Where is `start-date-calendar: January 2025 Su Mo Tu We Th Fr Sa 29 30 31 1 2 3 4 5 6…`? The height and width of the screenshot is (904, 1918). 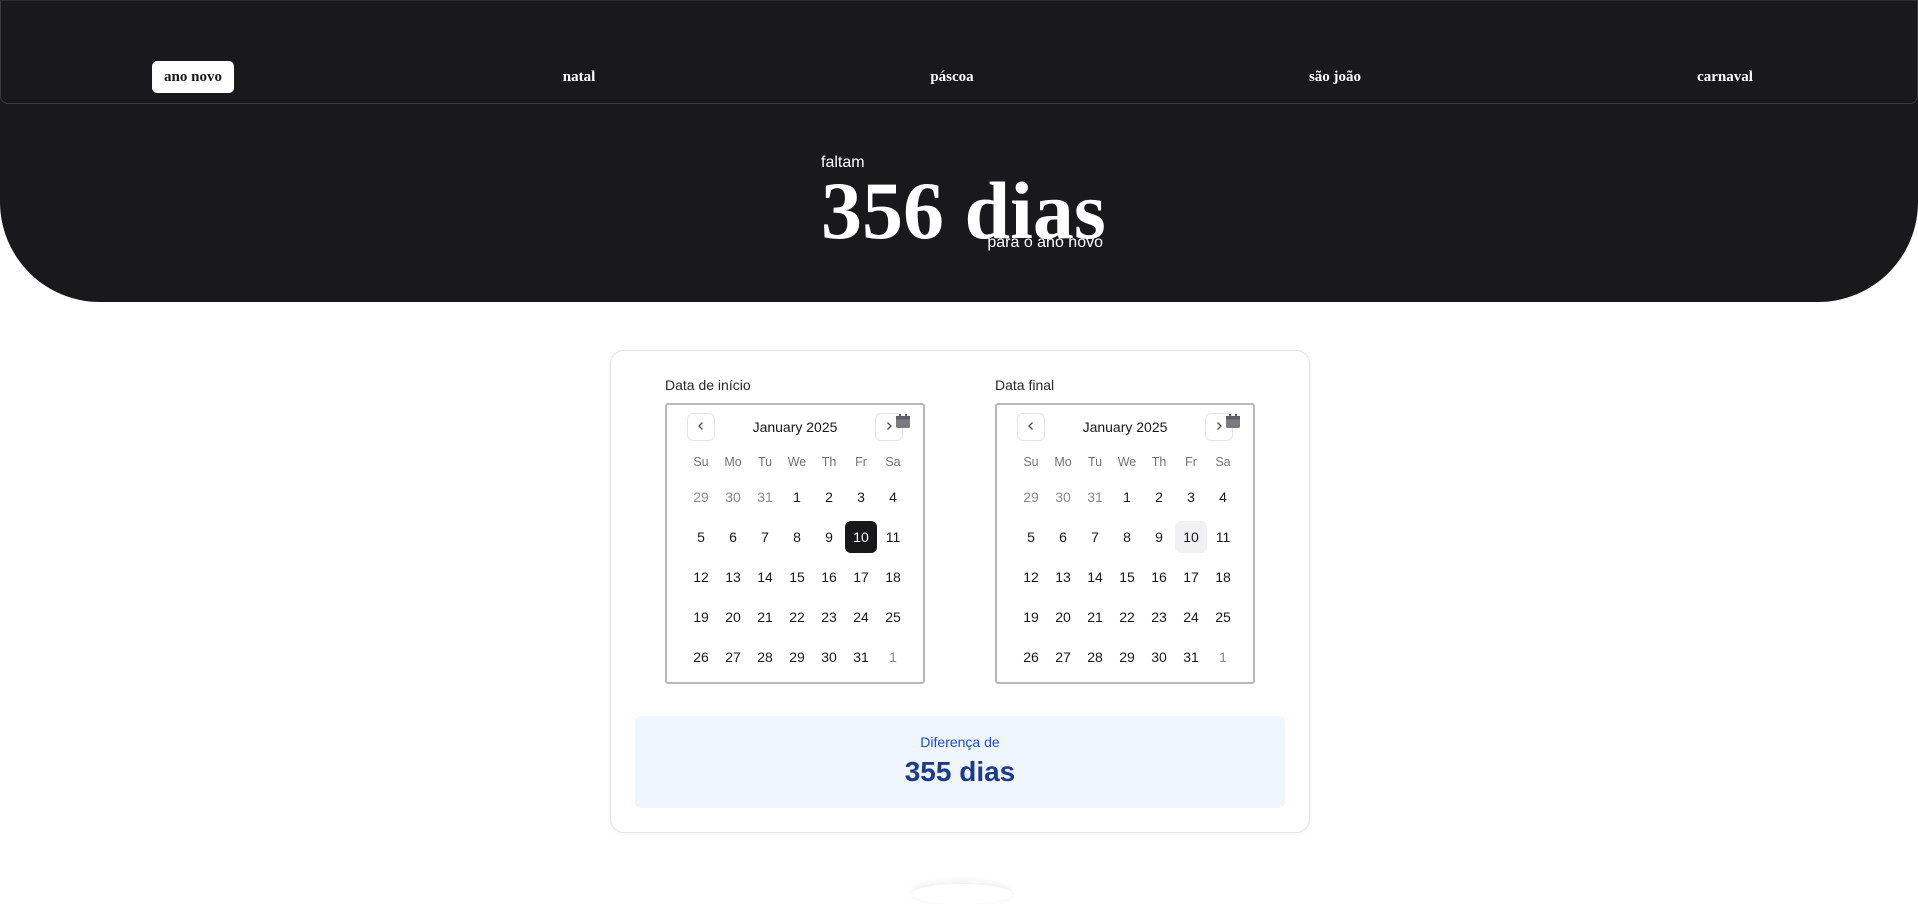 start-date-calendar: January 2025 Su Mo Tu We Th Fr Sa 29 30 31 1 2 3 4 5 6… is located at coordinates (795, 543).